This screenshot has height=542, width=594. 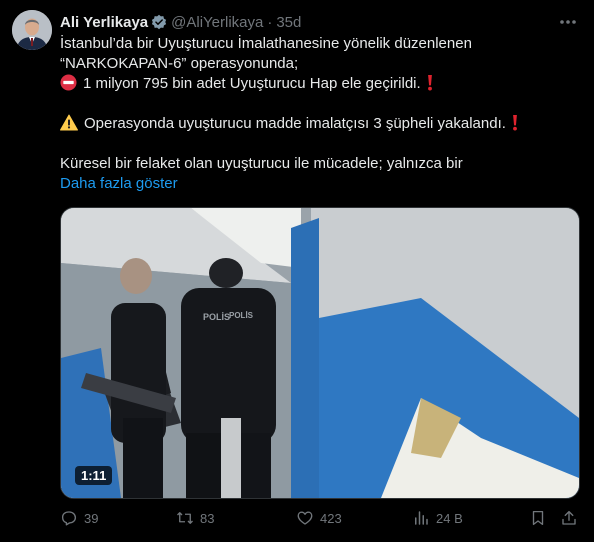 I want to click on author-name: Ali Yerlikaya, so click(x=104, y=22).